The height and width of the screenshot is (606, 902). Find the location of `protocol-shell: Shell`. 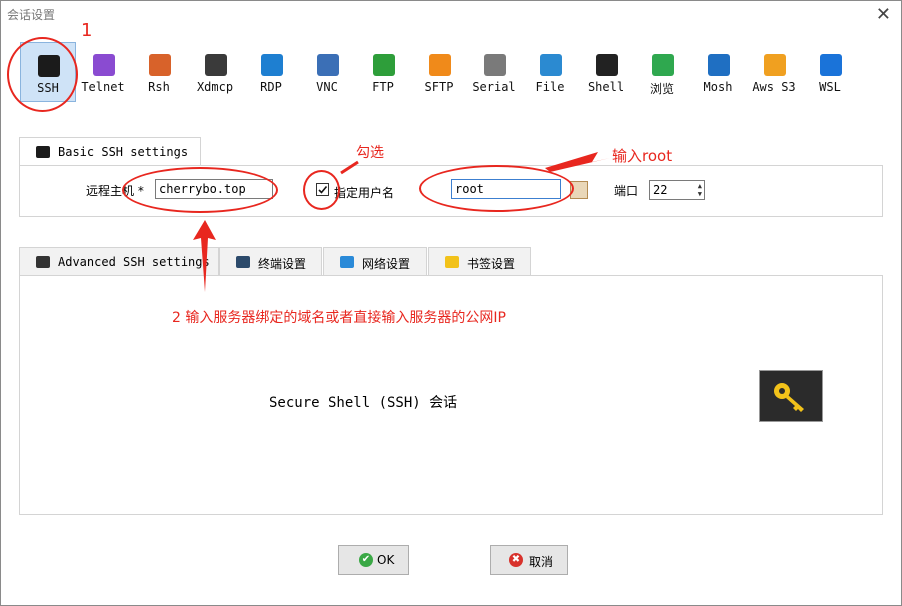

protocol-shell: Shell is located at coordinates (606, 71).